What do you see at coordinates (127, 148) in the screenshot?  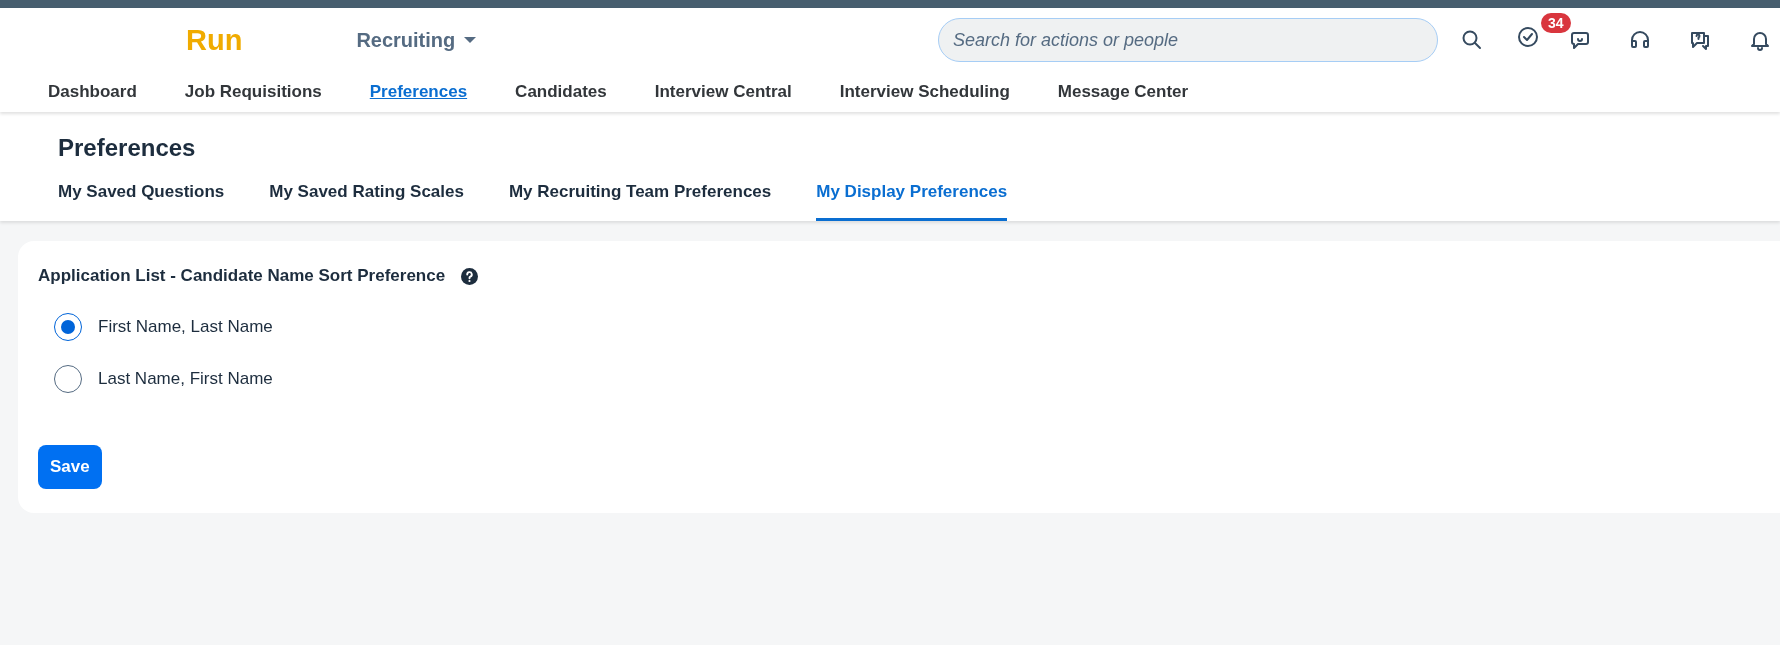 I see `page-title: Preferences` at bounding box center [127, 148].